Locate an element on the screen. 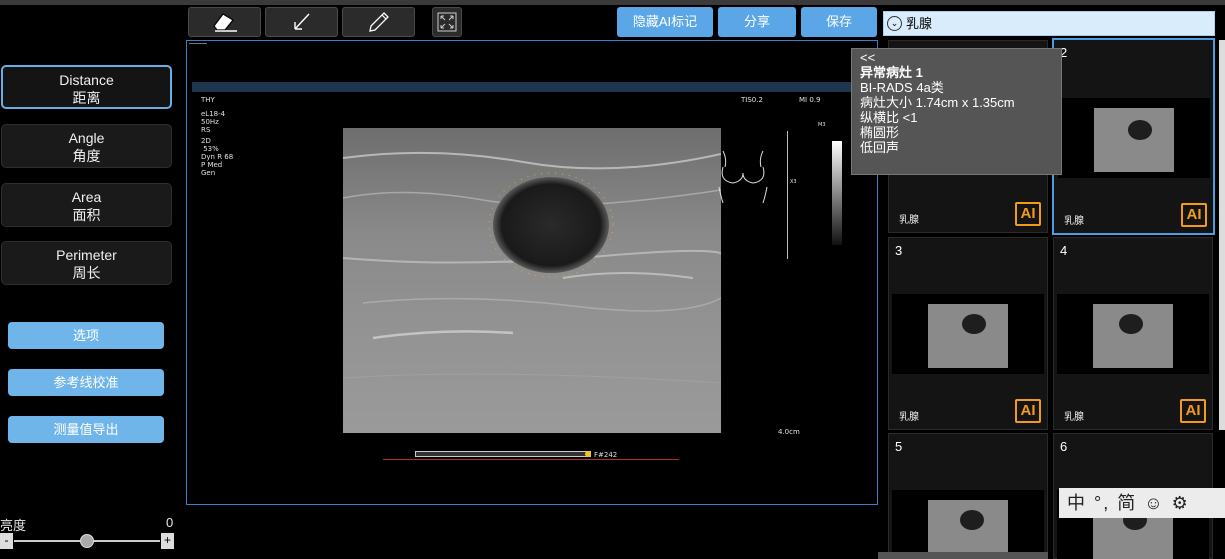 The image size is (1225, 559). chevron-down-icon: ⌄ is located at coordinates (894, 23).